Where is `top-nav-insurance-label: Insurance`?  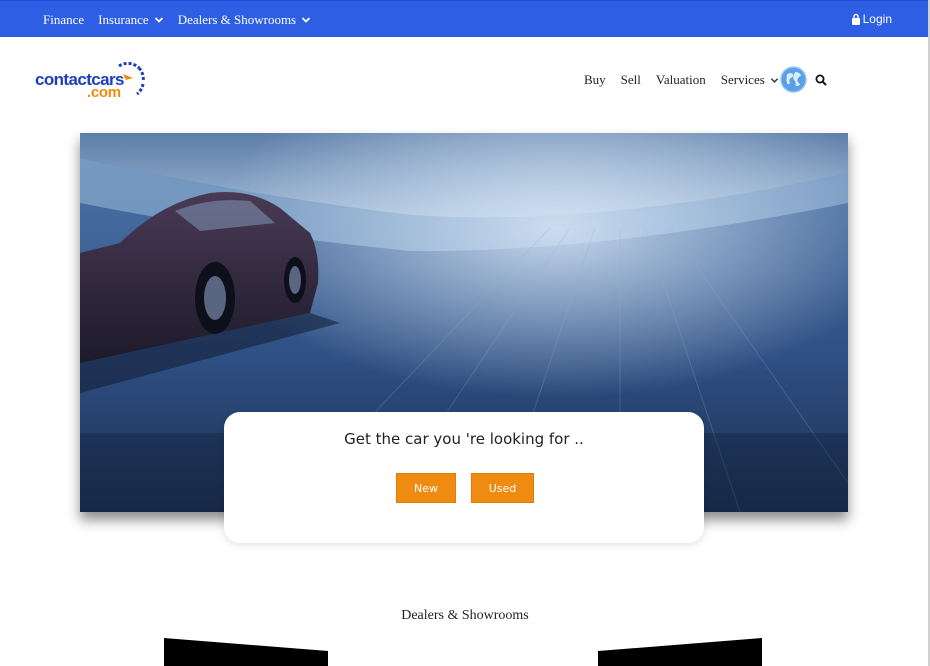
top-nav-insurance-label: Insurance is located at coordinates (123, 19).